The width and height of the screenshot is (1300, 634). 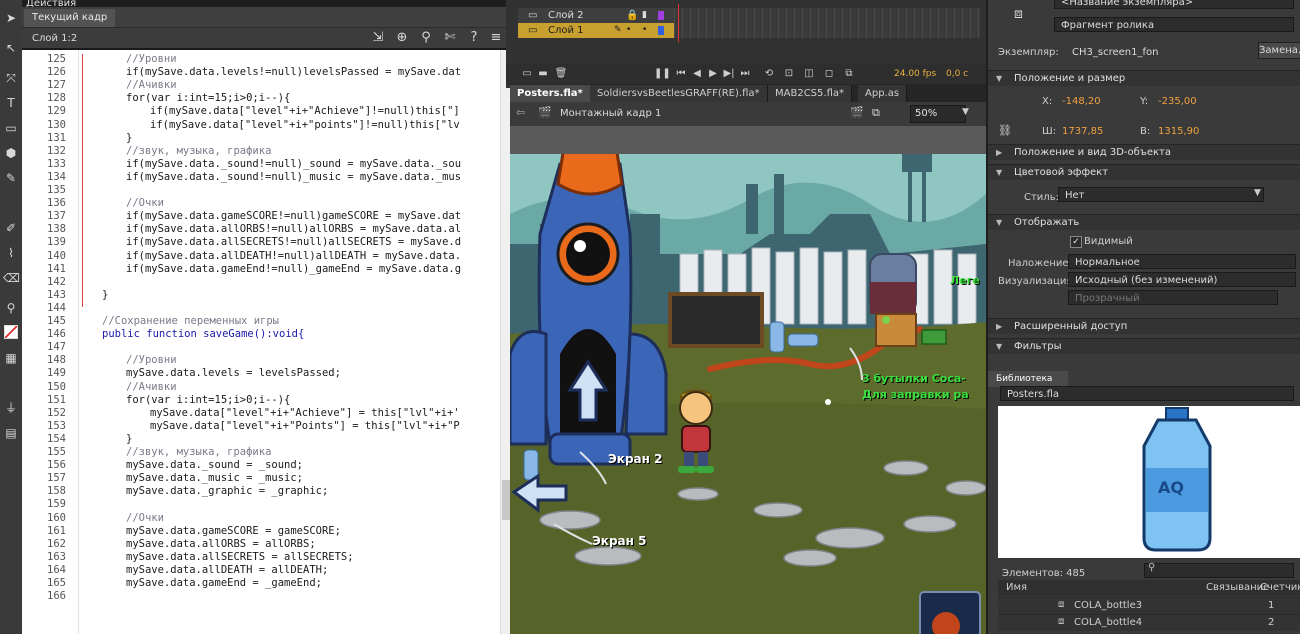 I want to click on edit-symbol-icon: ⧉, so click(x=876, y=113).